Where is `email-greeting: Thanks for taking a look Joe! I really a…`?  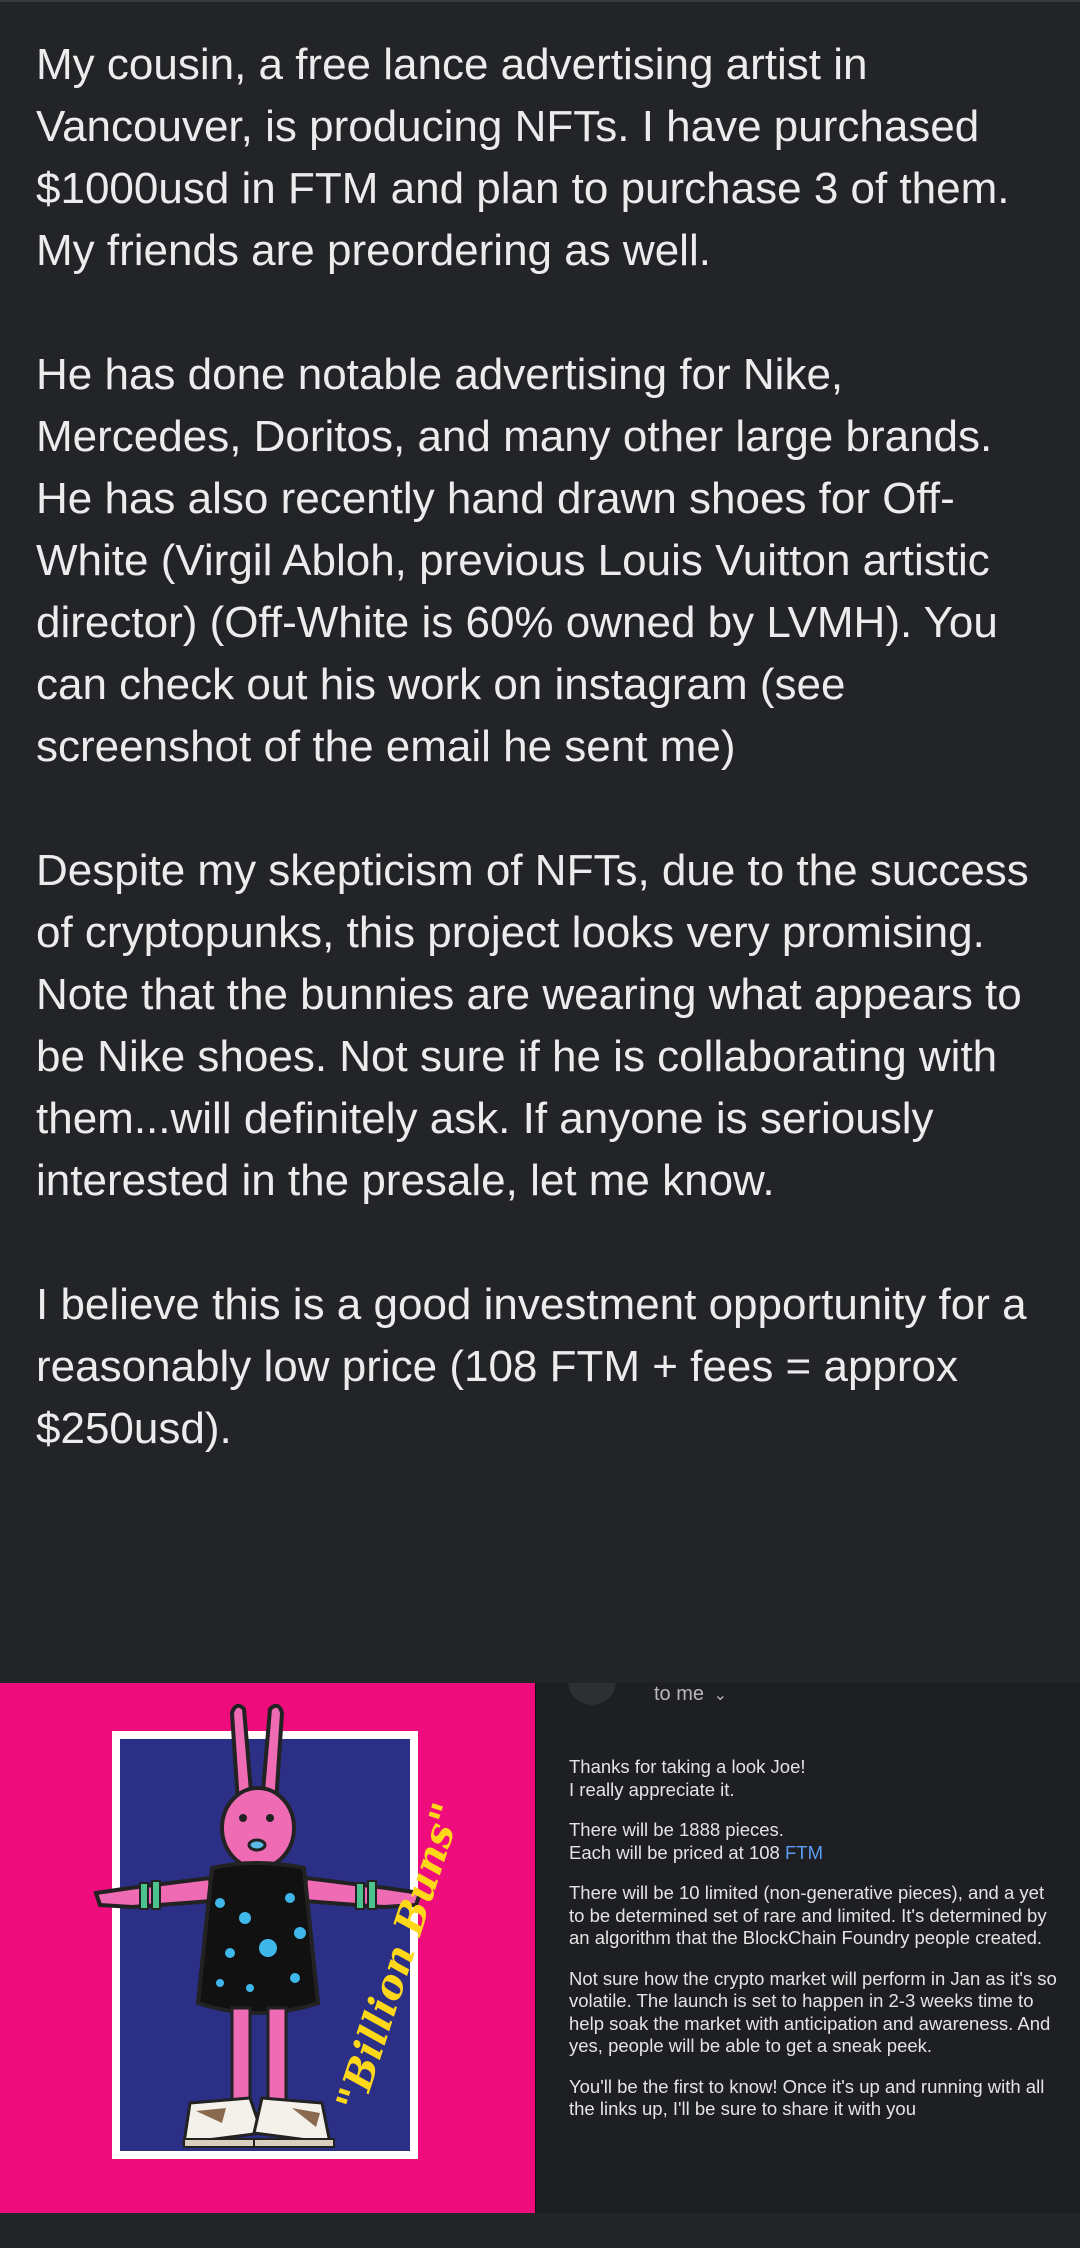 email-greeting: Thanks for taking a look Joe! I really a… is located at coordinates (814, 1778).